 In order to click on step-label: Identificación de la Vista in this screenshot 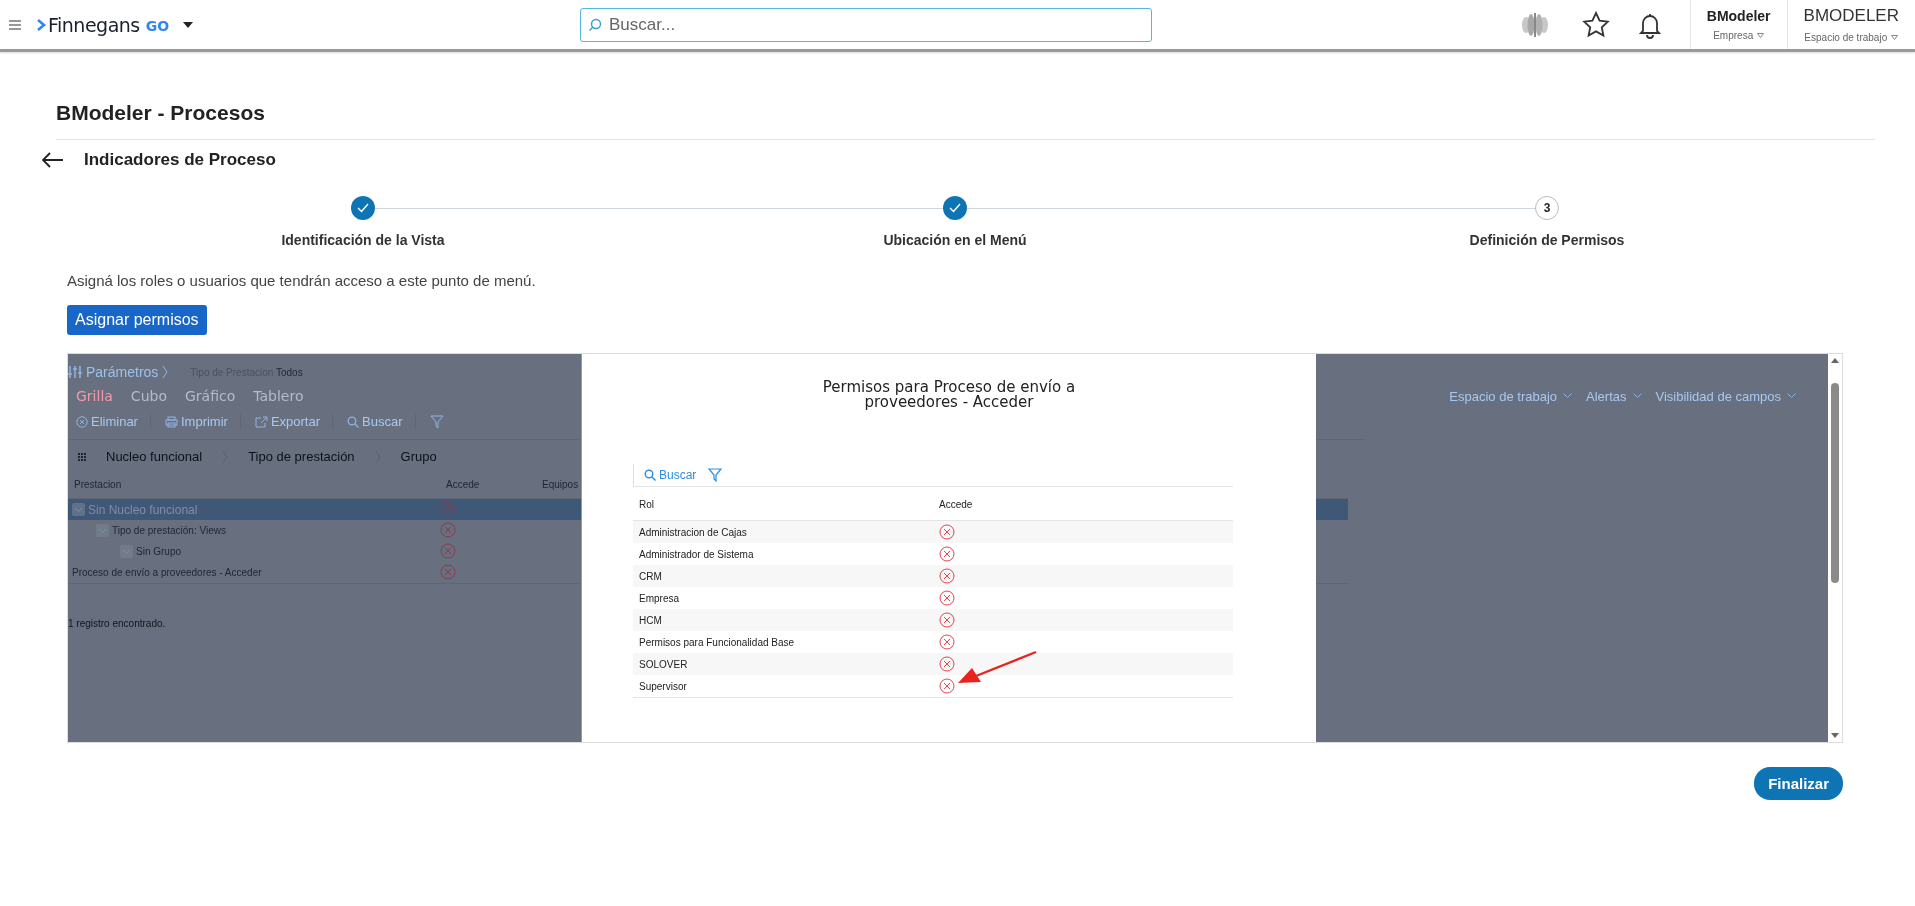, I will do `click(363, 240)`.